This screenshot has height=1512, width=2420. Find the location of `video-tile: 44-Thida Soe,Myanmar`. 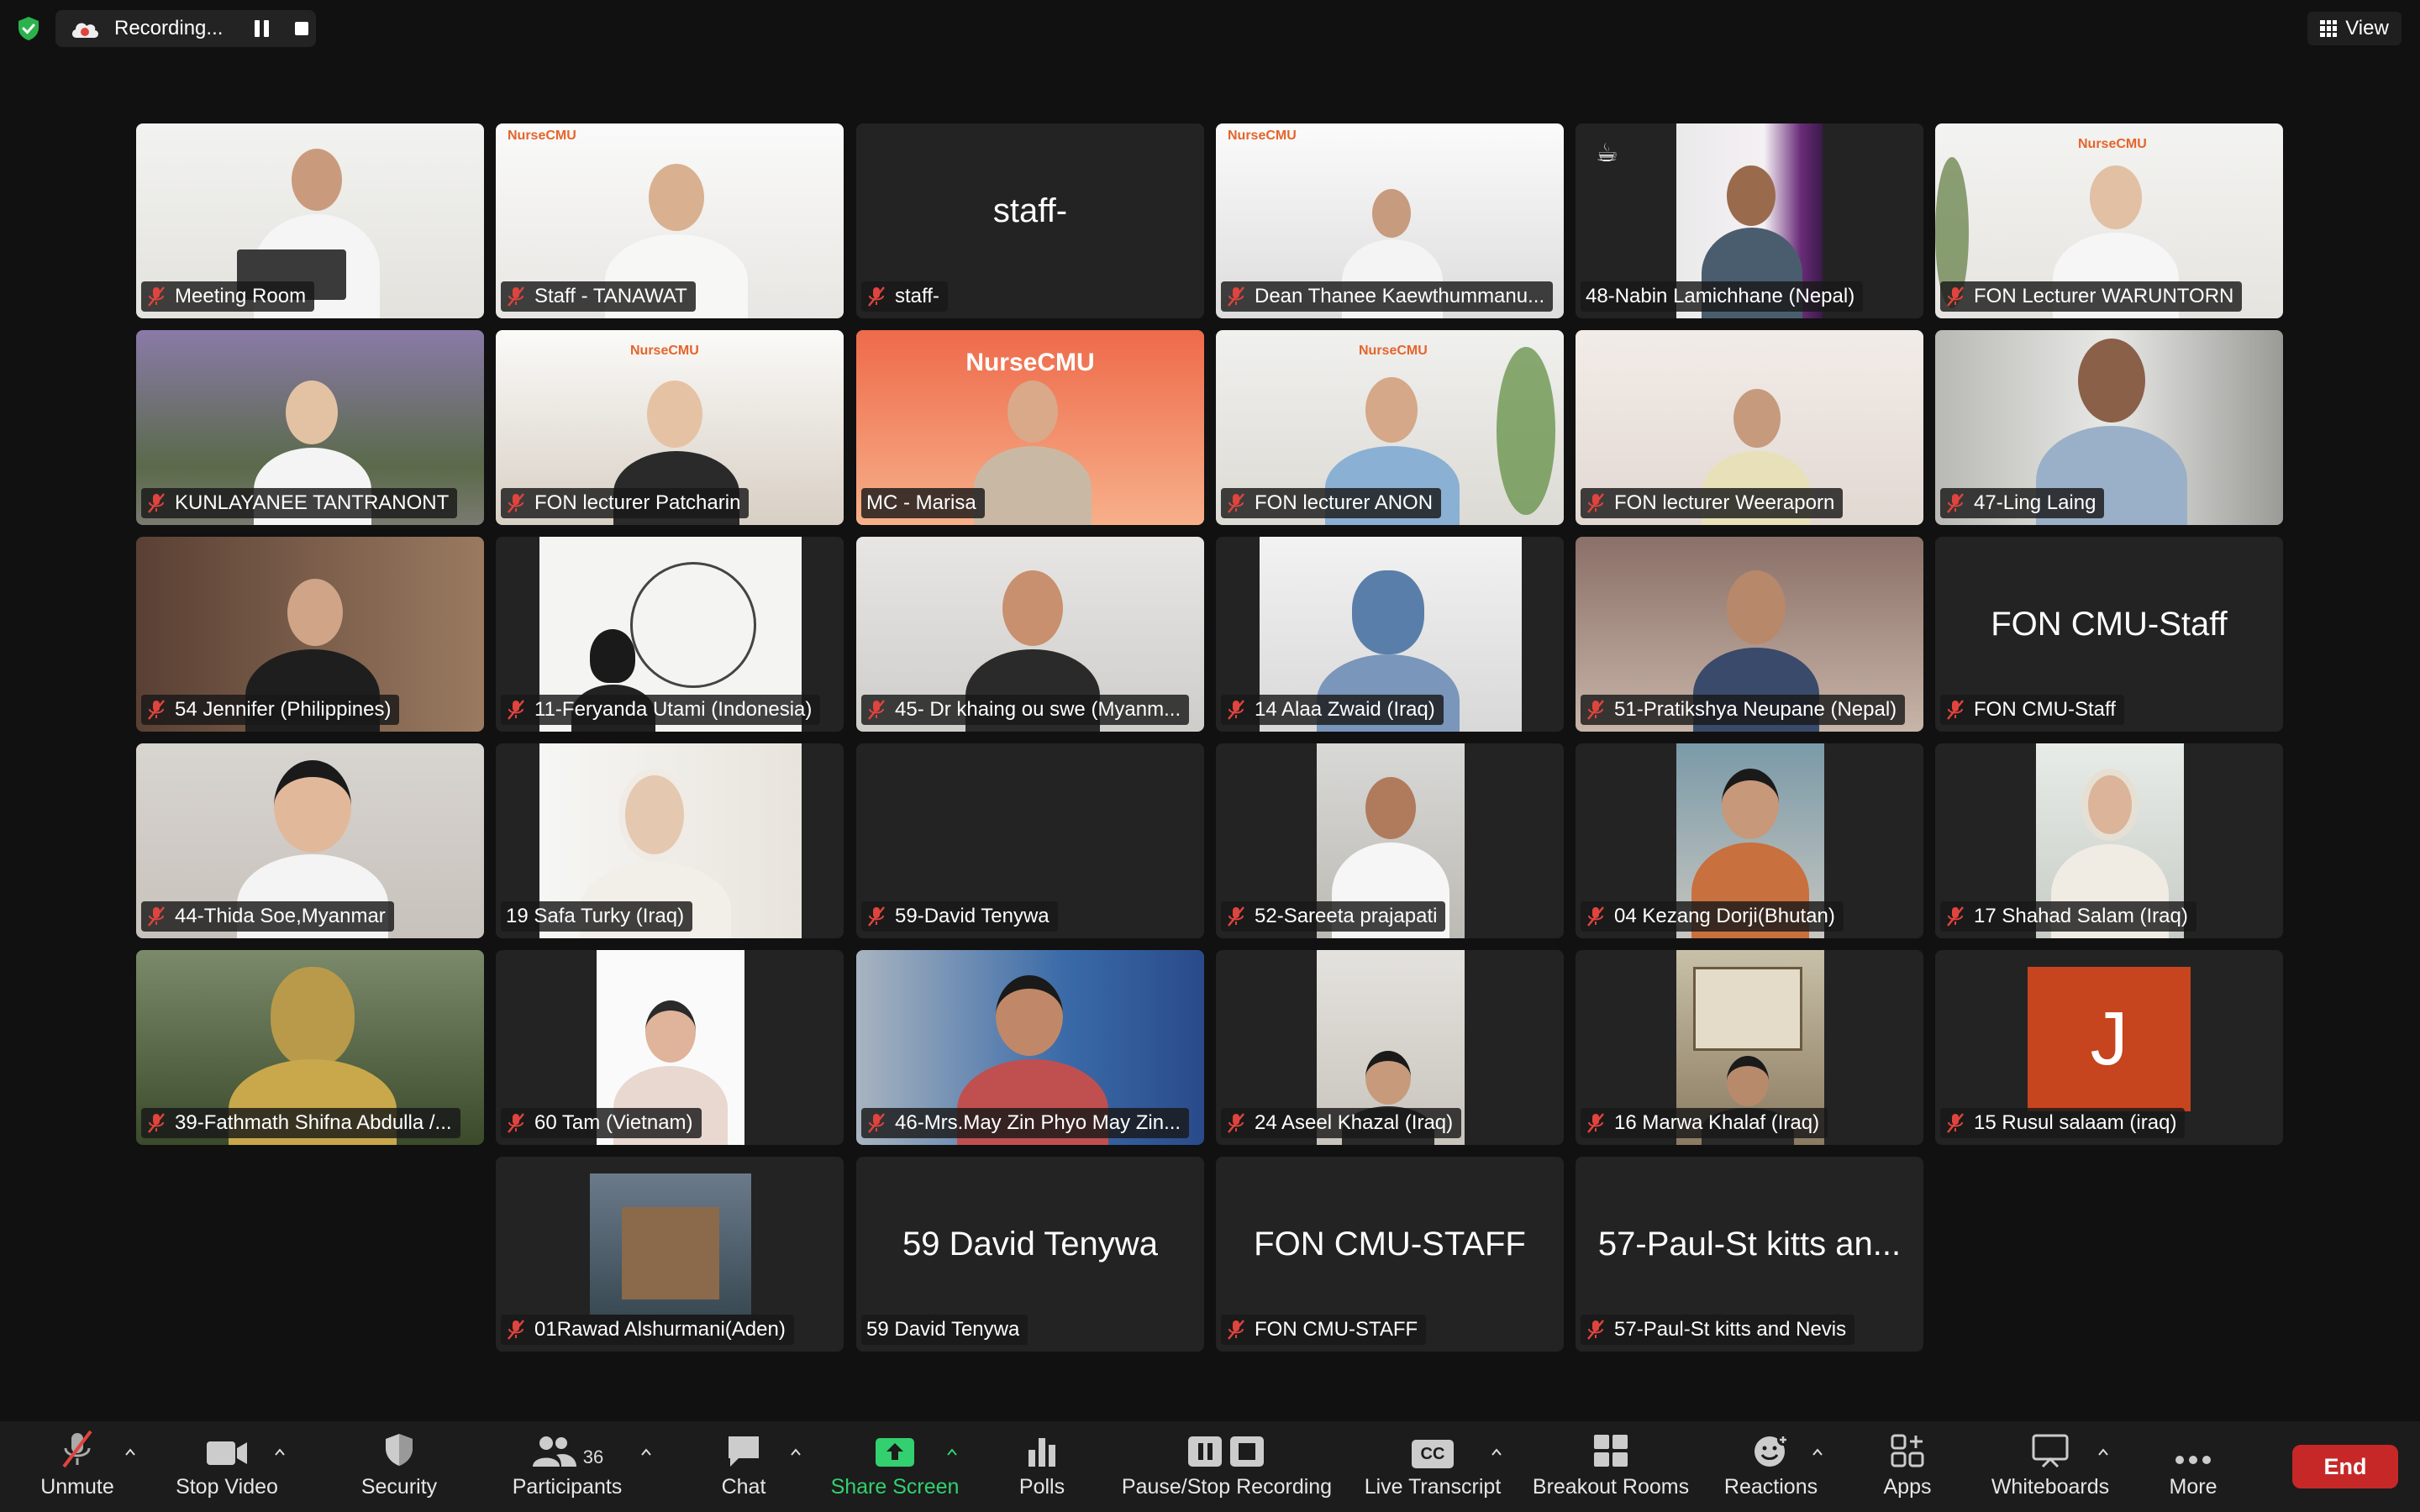

video-tile: 44-Thida Soe,Myanmar is located at coordinates (310, 840).